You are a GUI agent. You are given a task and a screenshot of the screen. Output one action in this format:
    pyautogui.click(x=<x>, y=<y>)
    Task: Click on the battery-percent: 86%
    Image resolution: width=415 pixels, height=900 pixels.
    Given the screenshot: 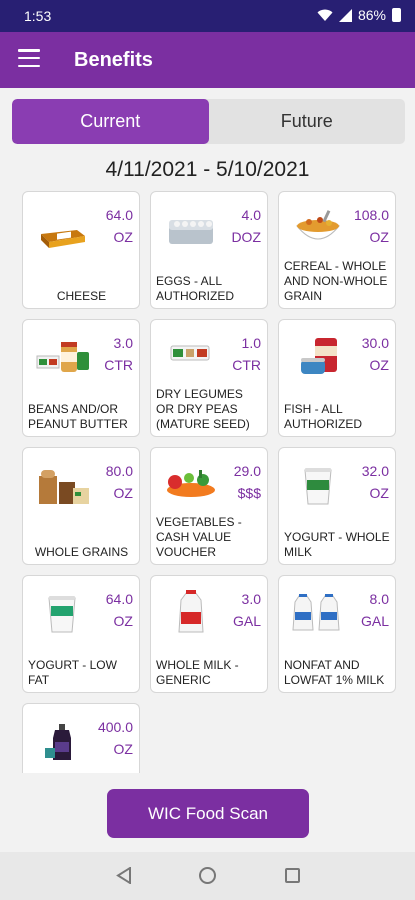 What is the action you would take?
    pyautogui.click(x=371, y=15)
    